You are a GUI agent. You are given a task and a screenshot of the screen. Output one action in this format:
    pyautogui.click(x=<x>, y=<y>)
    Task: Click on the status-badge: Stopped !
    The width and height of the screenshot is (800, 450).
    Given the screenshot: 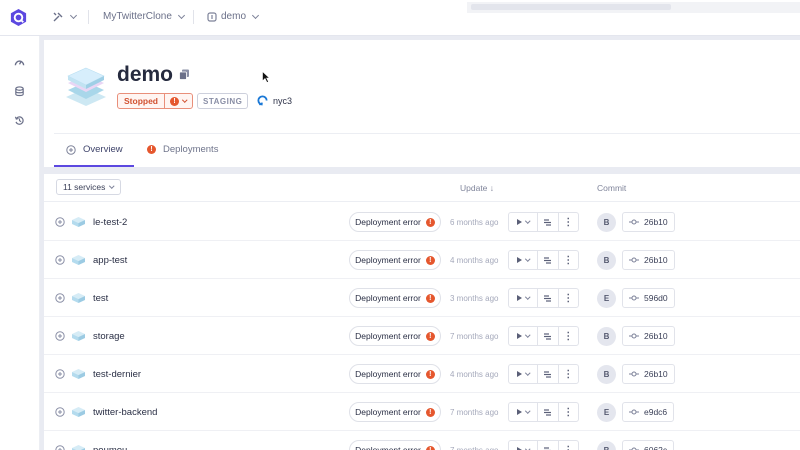 What is the action you would take?
    pyautogui.click(x=155, y=101)
    